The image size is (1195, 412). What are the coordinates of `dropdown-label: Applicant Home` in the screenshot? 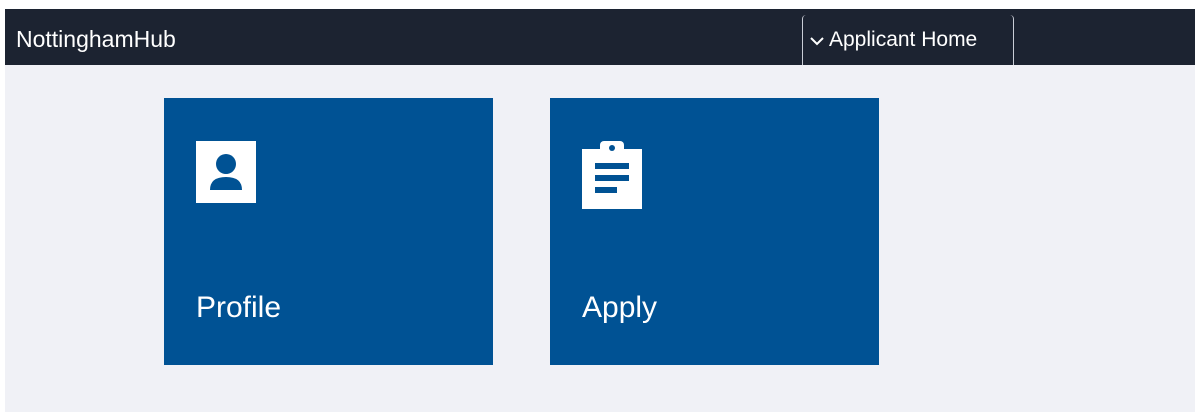 It's located at (903, 39).